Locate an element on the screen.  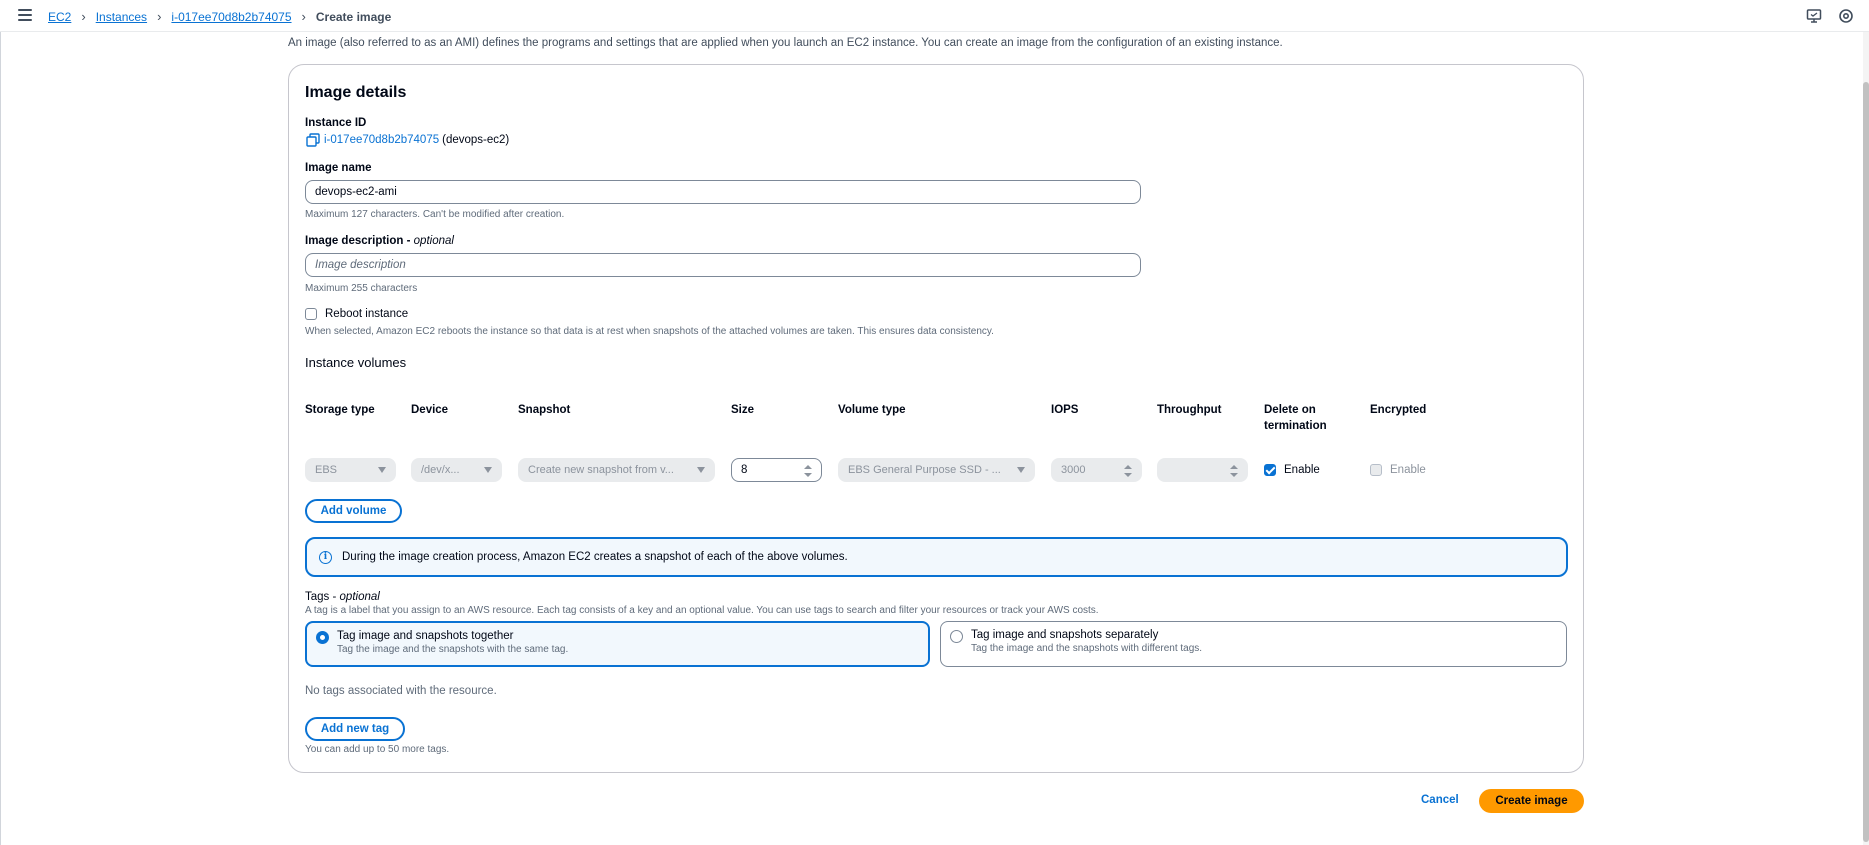
optional-label: optional is located at coordinates (433, 241).